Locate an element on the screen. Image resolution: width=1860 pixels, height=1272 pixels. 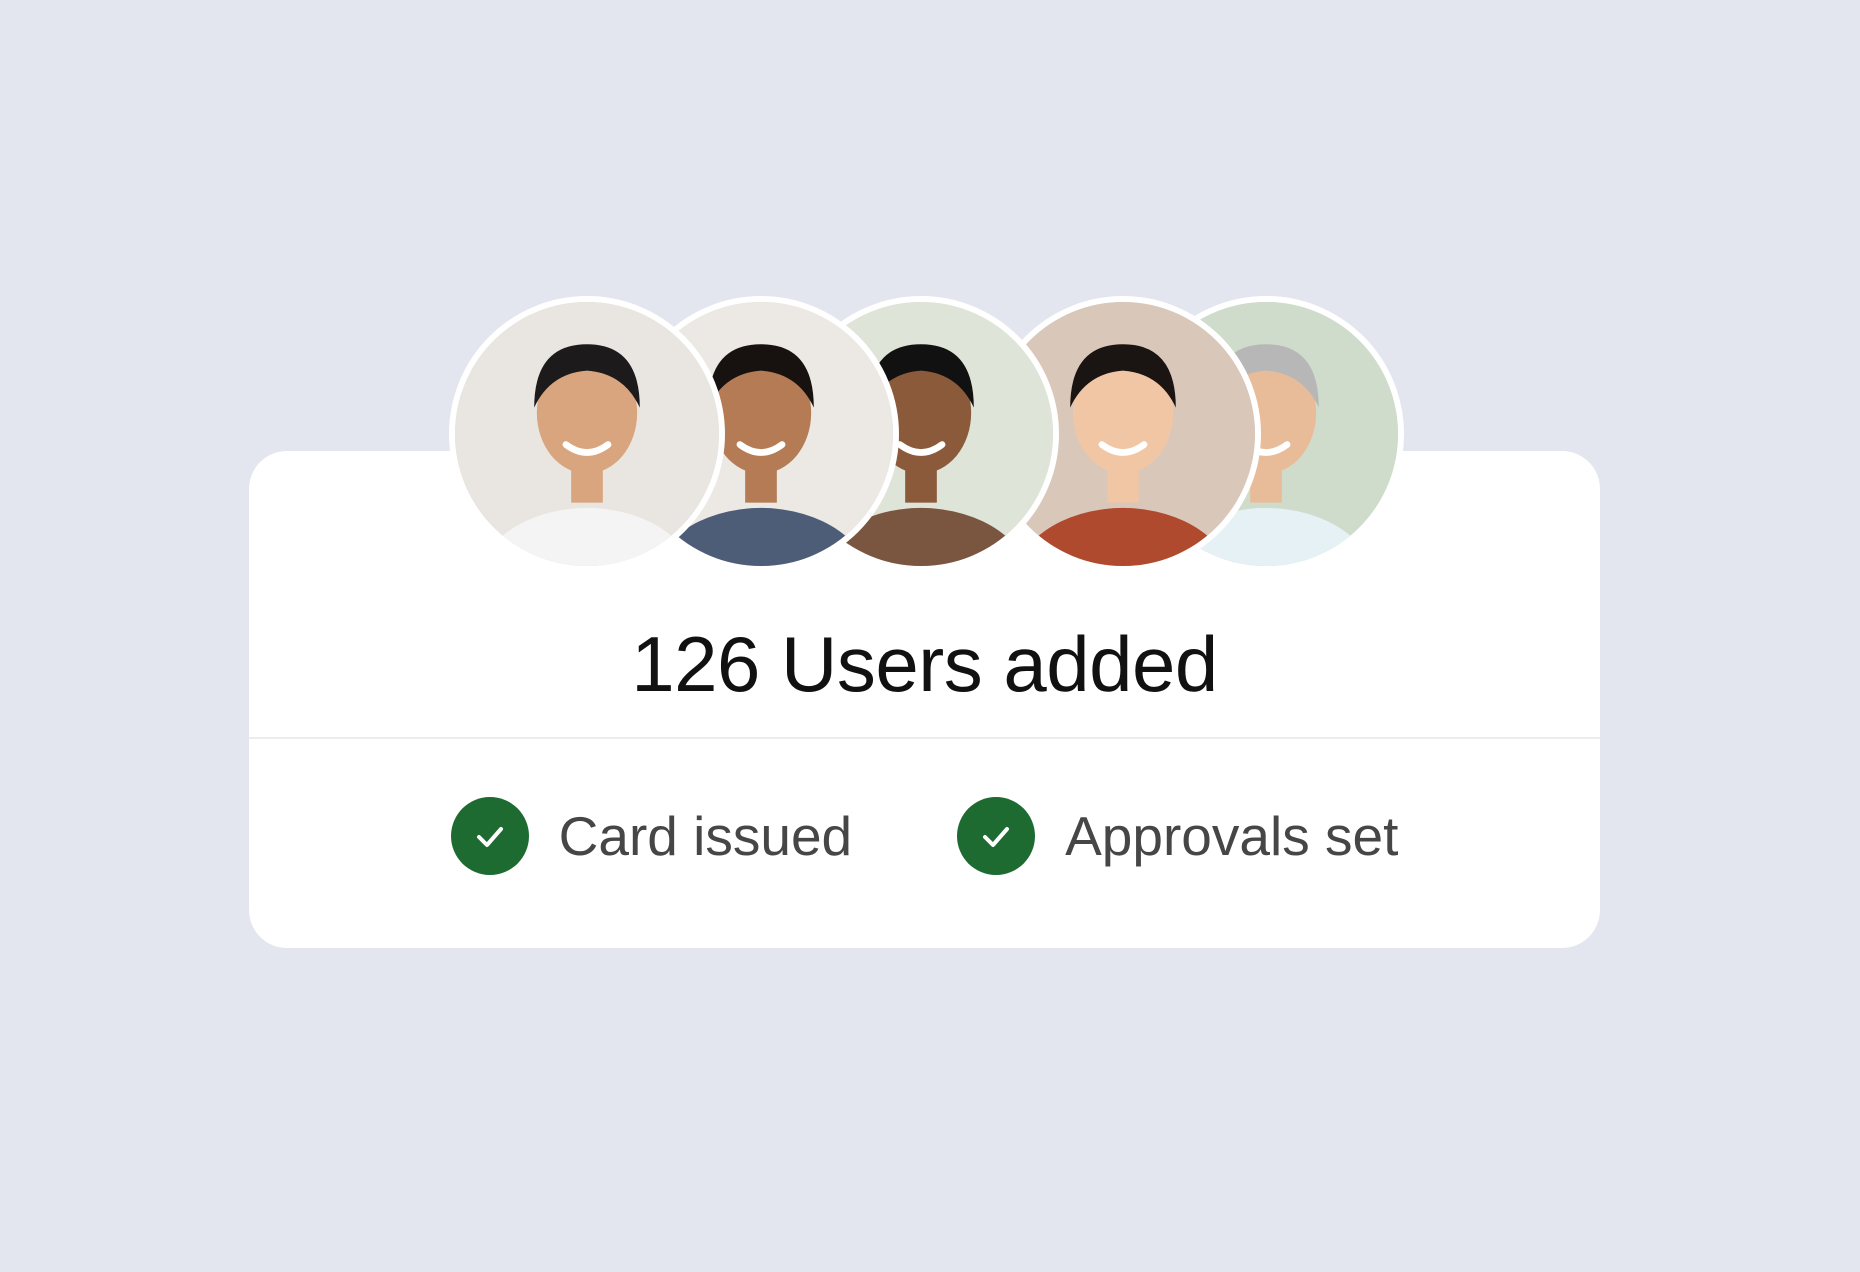
users-added-title: 126 Users added is located at coordinates (924, 664).